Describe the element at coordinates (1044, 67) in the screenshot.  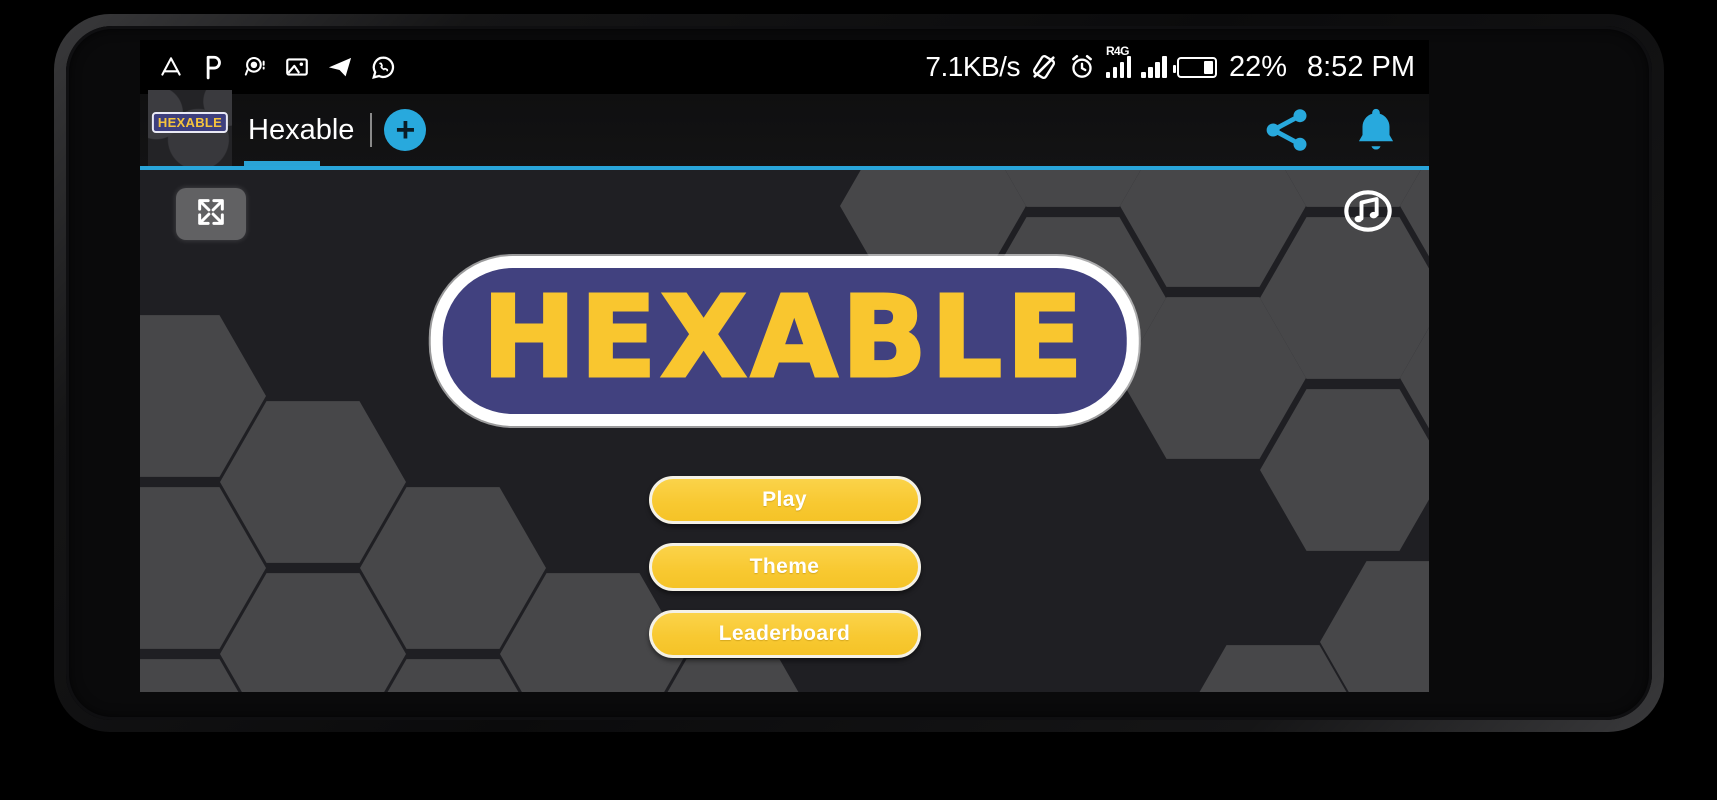
I see `rotation-lock-off-icon` at that location.